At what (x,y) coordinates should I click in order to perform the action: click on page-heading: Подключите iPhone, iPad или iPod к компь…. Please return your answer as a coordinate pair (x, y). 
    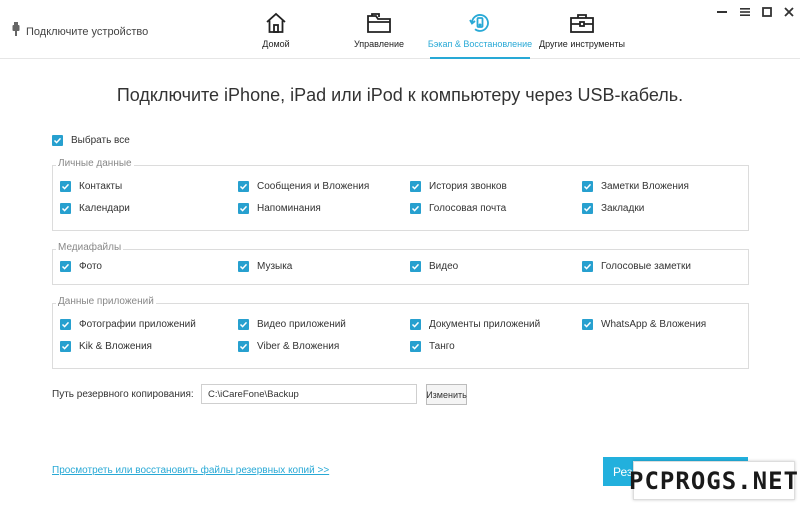
    Looking at the image, I should click on (400, 95).